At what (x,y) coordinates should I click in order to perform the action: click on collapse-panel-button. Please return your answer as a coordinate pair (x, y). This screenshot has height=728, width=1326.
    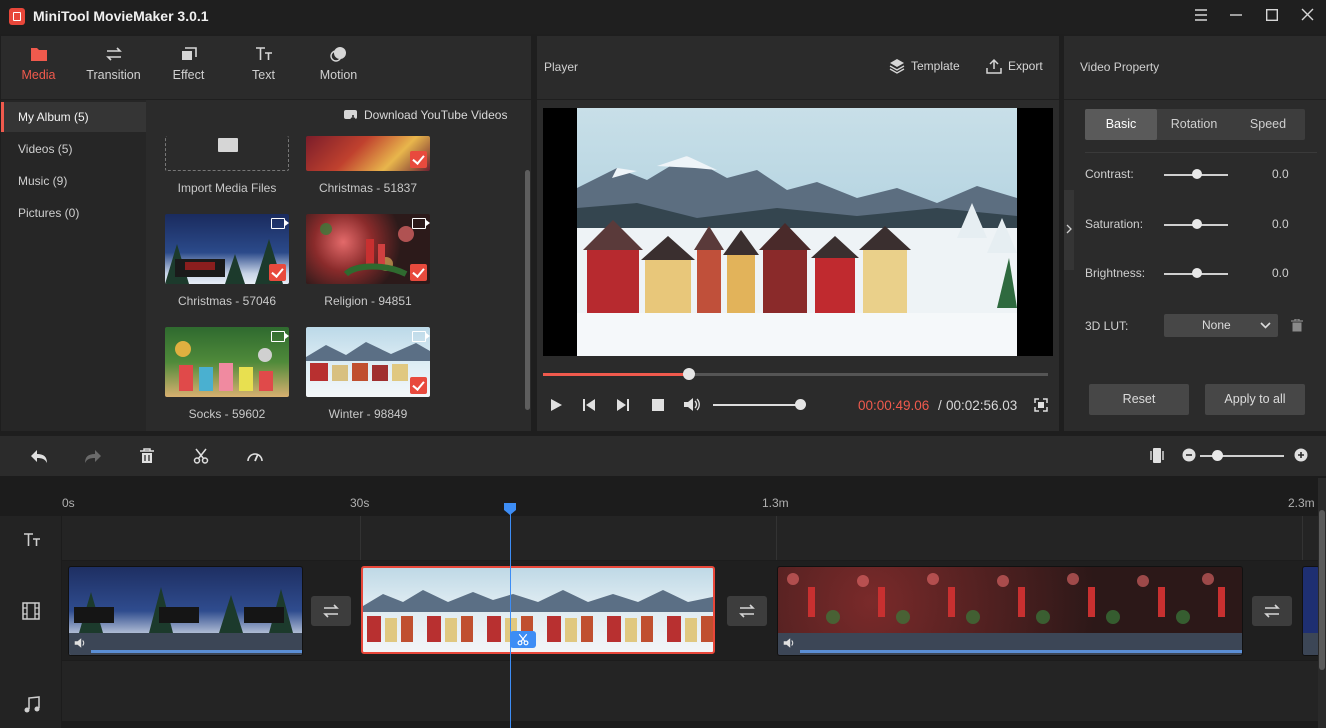
    Looking at the image, I should click on (1069, 230).